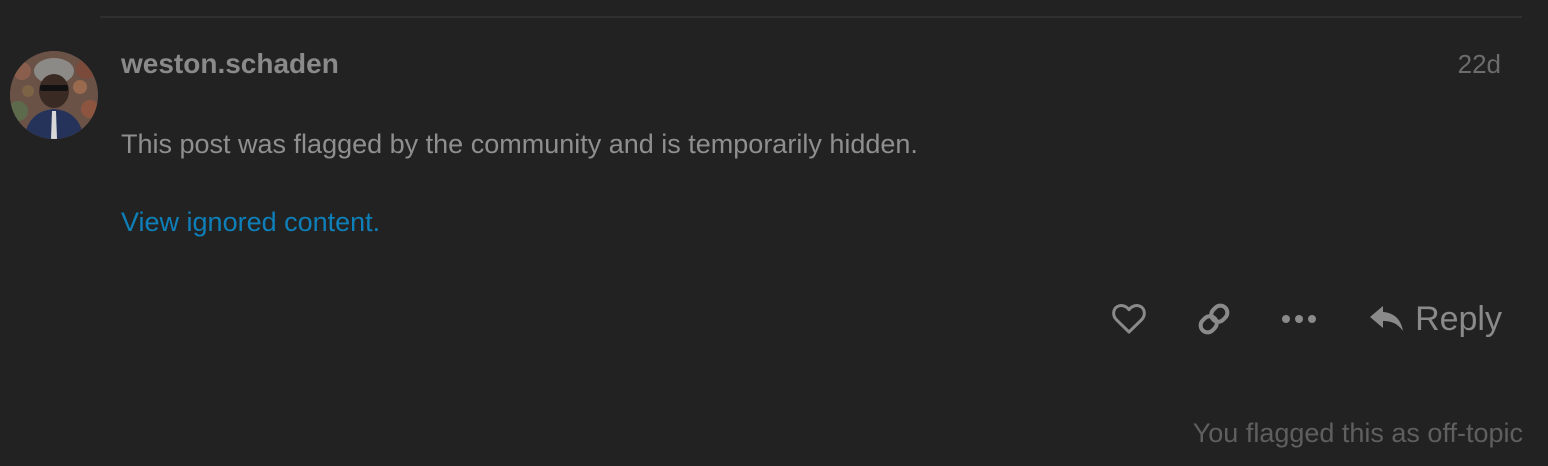 The image size is (1548, 466). What do you see at coordinates (250, 222) in the screenshot?
I see `view-ignored-content-link: View ignored content.` at bounding box center [250, 222].